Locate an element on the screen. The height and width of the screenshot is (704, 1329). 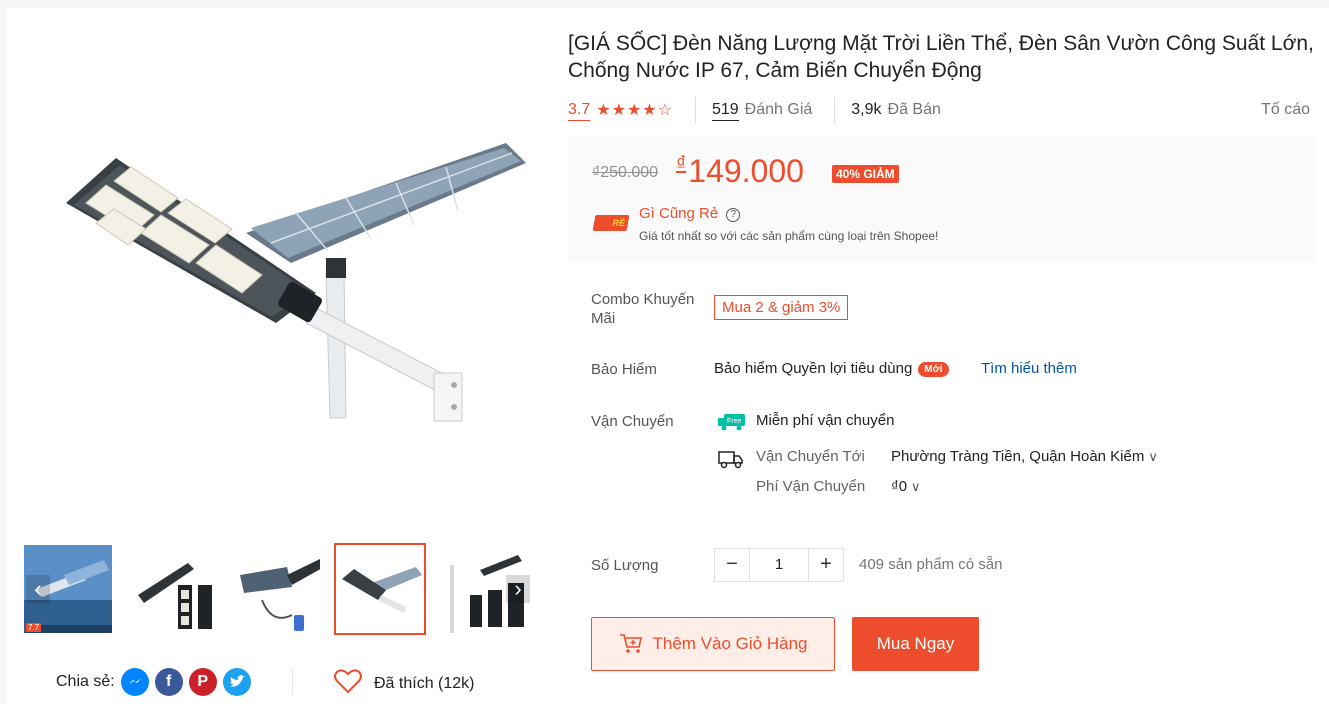
help-icon: ? is located at coordinates (733, 215).